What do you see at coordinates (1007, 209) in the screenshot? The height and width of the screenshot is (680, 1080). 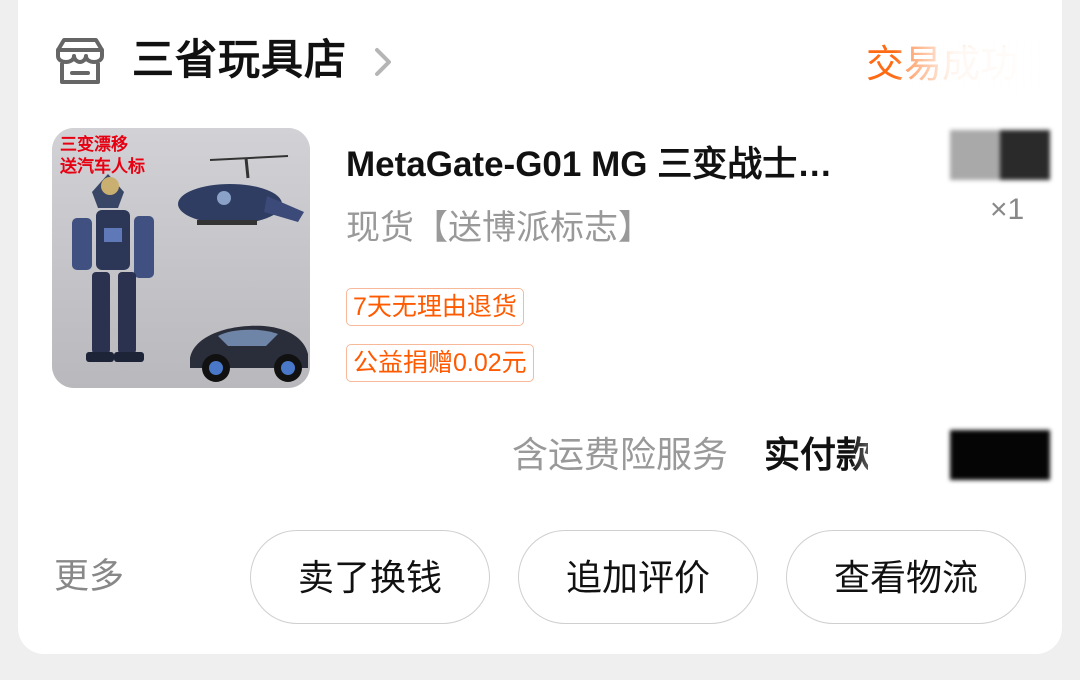 I see `quantity: ×1` at bounding box center [1007, 209].